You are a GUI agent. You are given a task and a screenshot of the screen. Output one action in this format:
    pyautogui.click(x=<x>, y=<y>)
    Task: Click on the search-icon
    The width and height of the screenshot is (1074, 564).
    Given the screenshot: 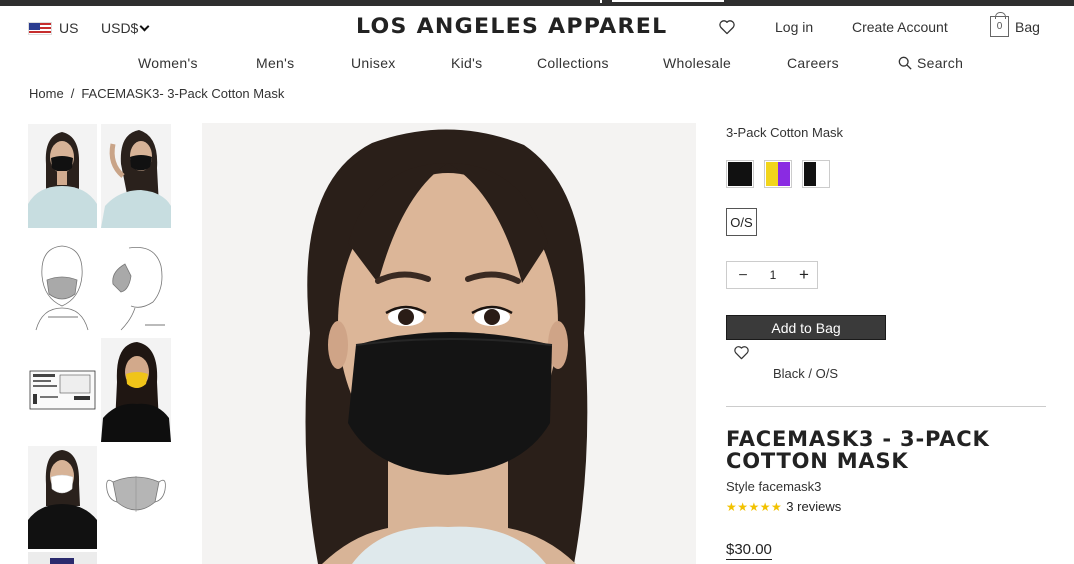 What is the action you would take?
    pyautogui.click(x=905, y=63)
    